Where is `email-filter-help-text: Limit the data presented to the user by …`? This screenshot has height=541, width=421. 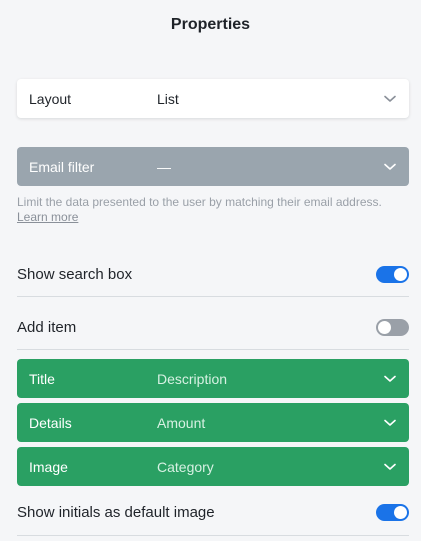 email-filter-help-text: Limit the data presented to the user by … is located at coordinates (199, 202).